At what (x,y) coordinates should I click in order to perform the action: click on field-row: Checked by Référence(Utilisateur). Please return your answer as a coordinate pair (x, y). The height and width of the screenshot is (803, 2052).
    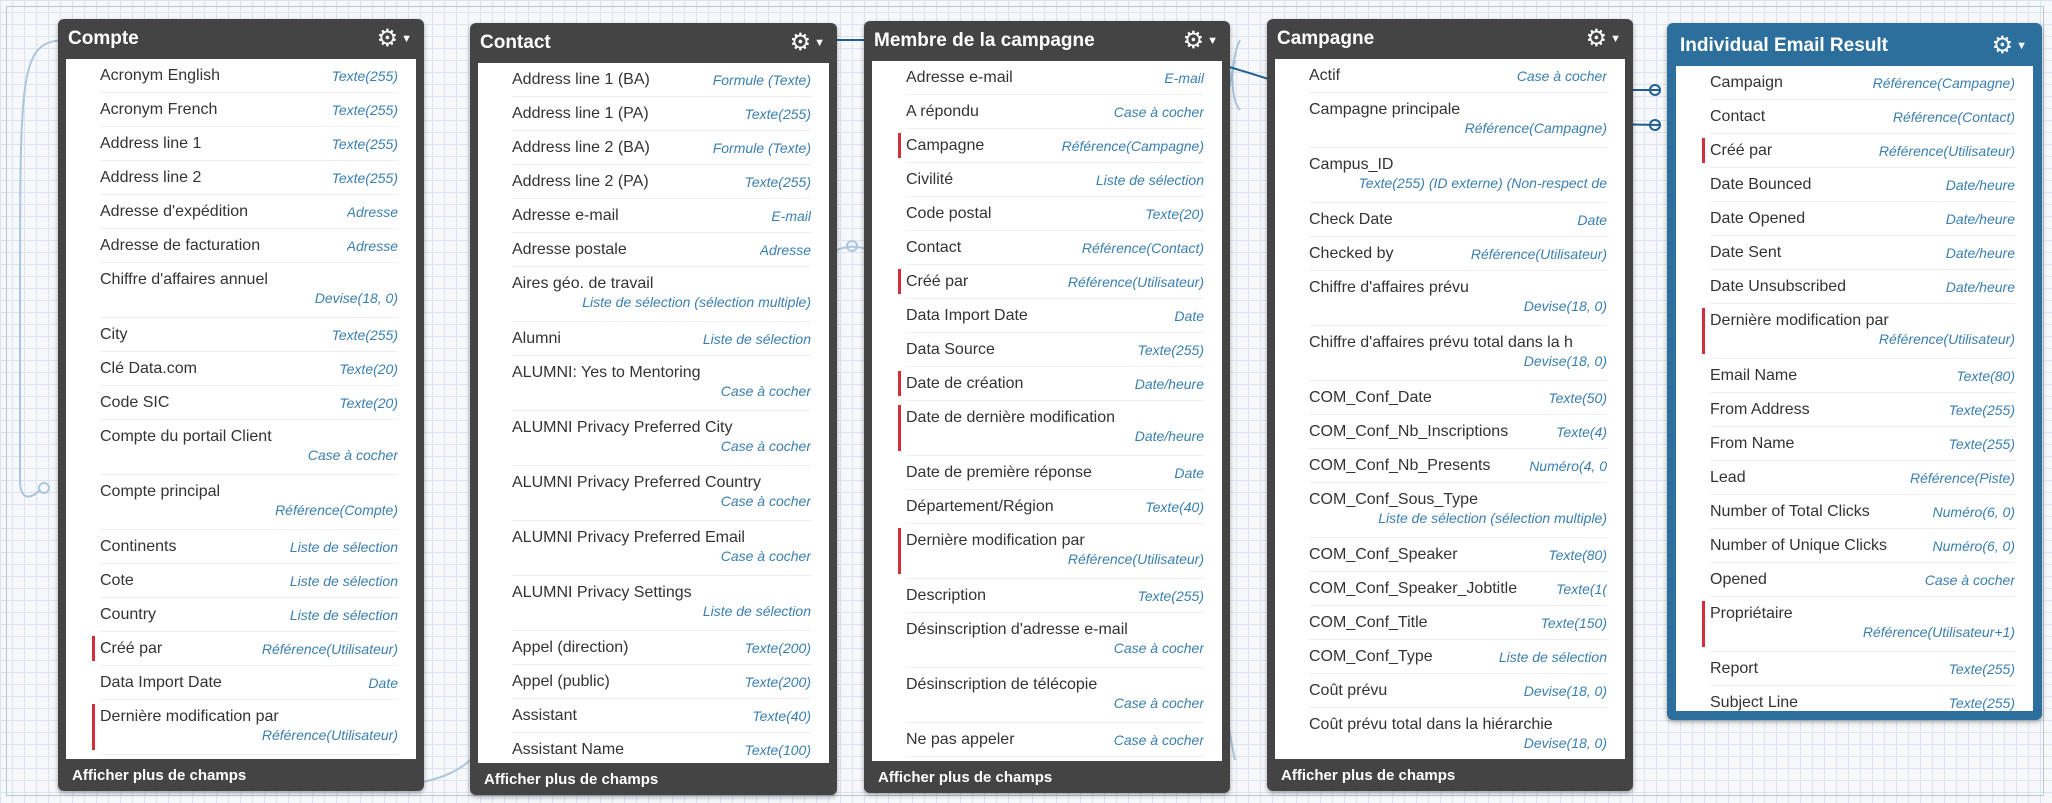
    Looking at the image, I should click on (1458, 254).